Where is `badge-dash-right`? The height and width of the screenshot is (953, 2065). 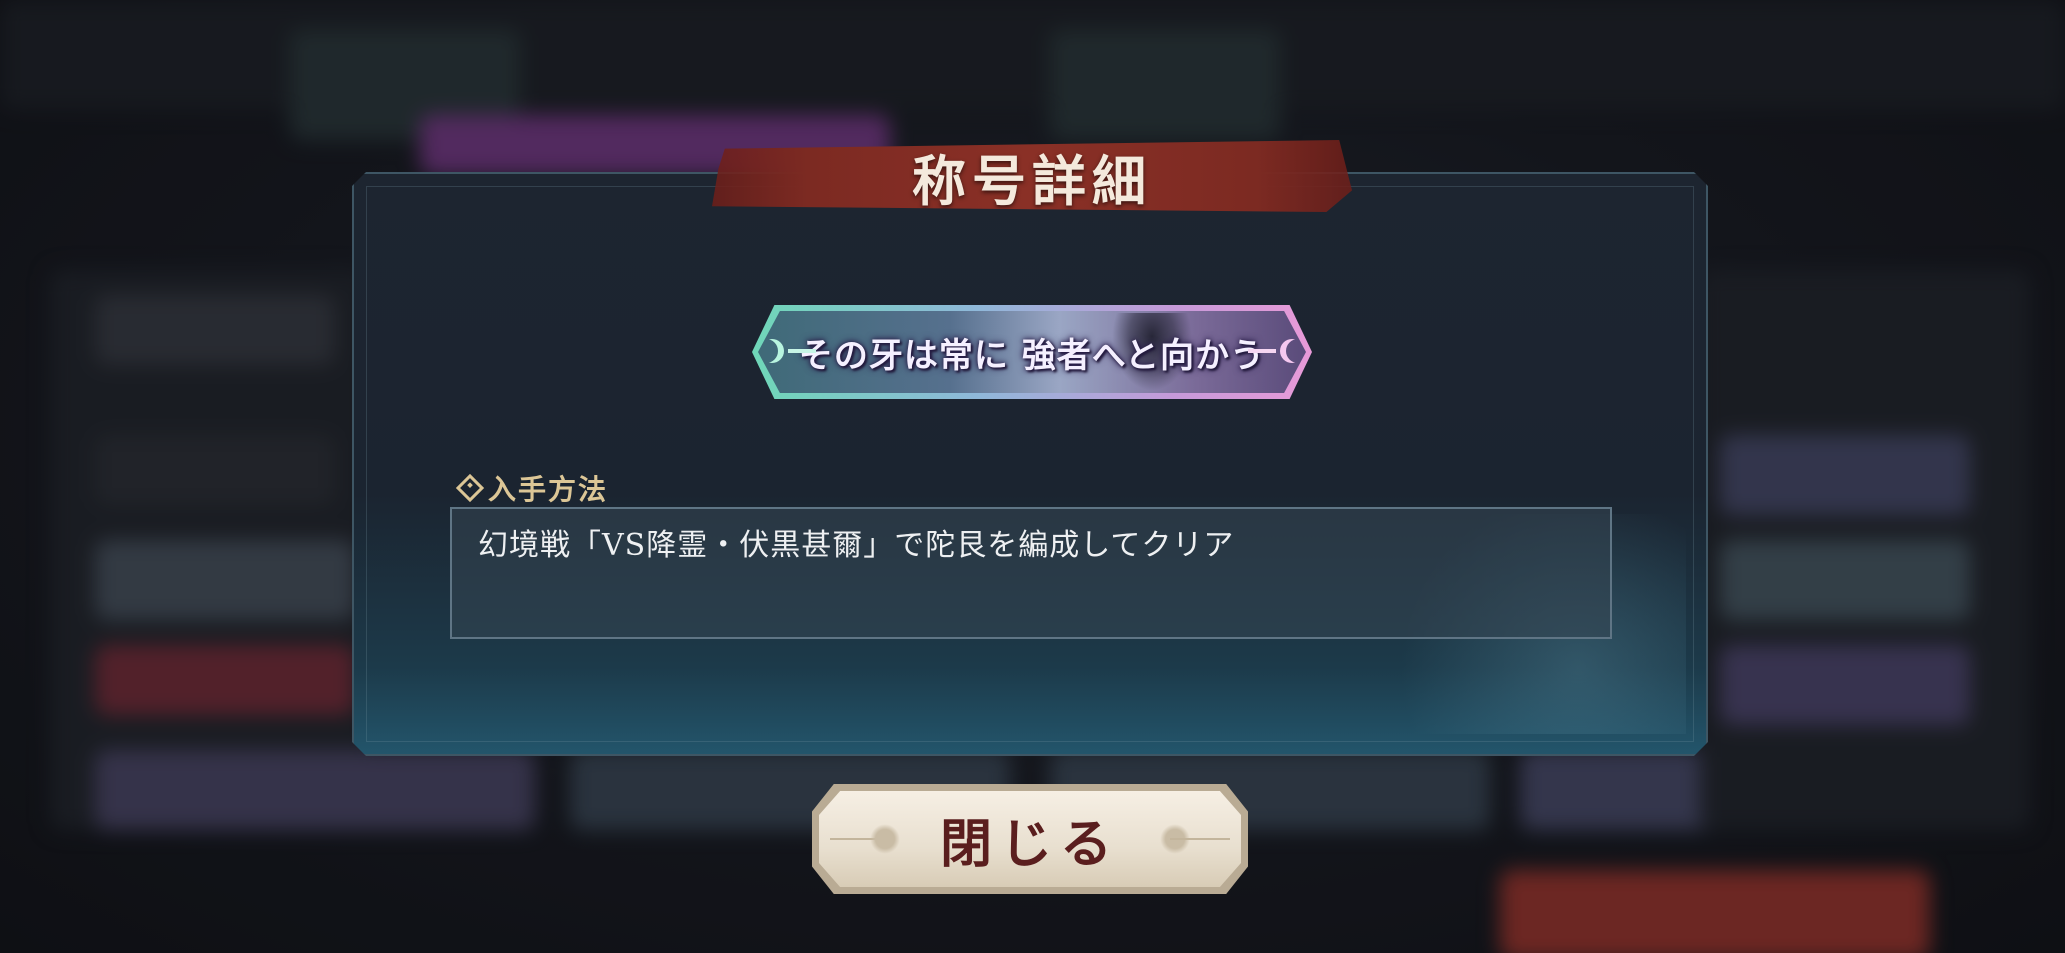
badge-dash-right is located at coordinates (1262, 351).